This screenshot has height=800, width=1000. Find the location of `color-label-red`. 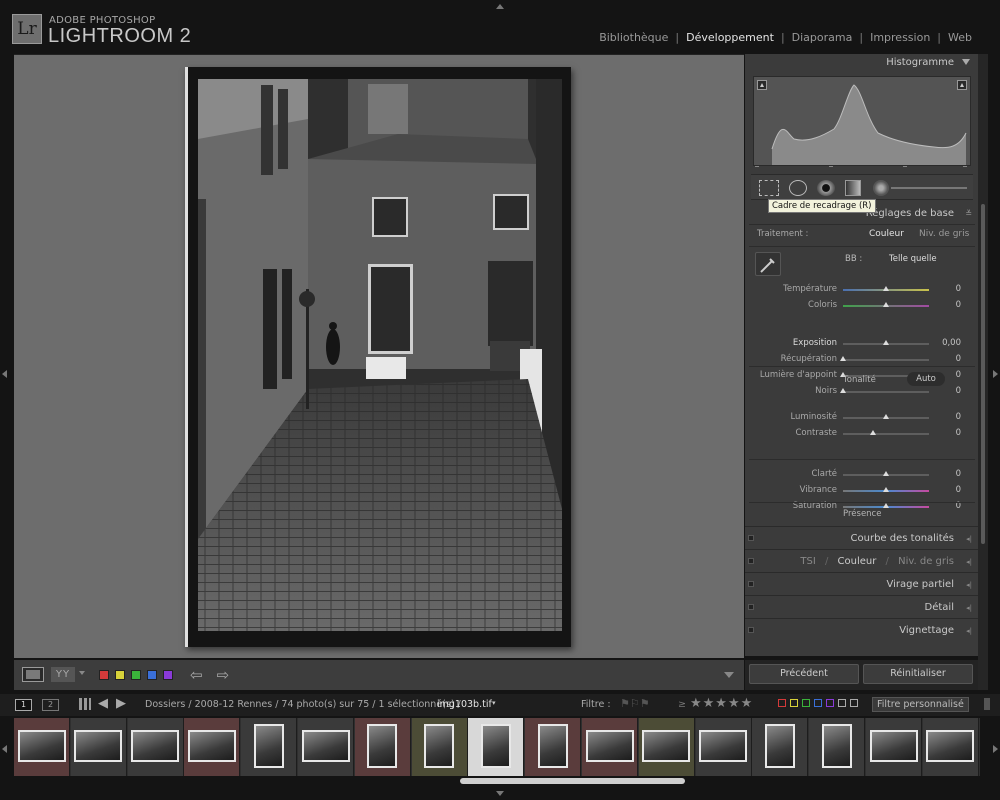

color-label-red is located at coordinates (104, 675).